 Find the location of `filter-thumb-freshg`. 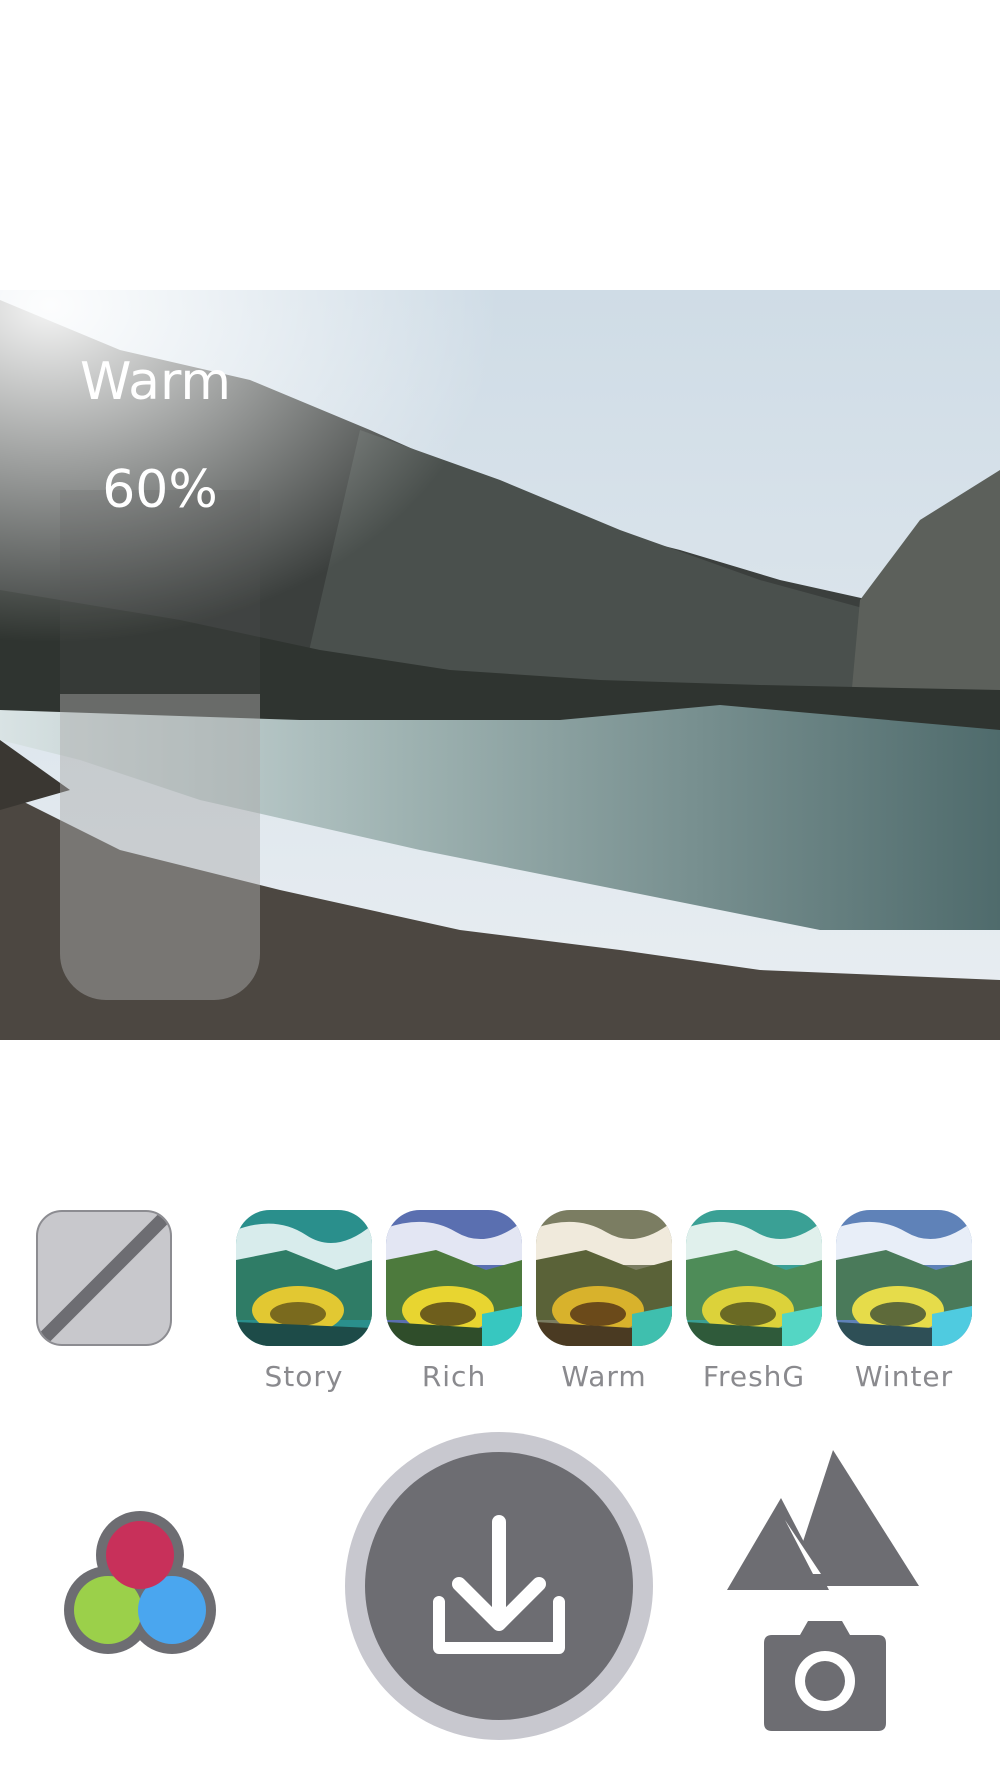

filter-thumb-freshg is located at coordinates (754, 1278).